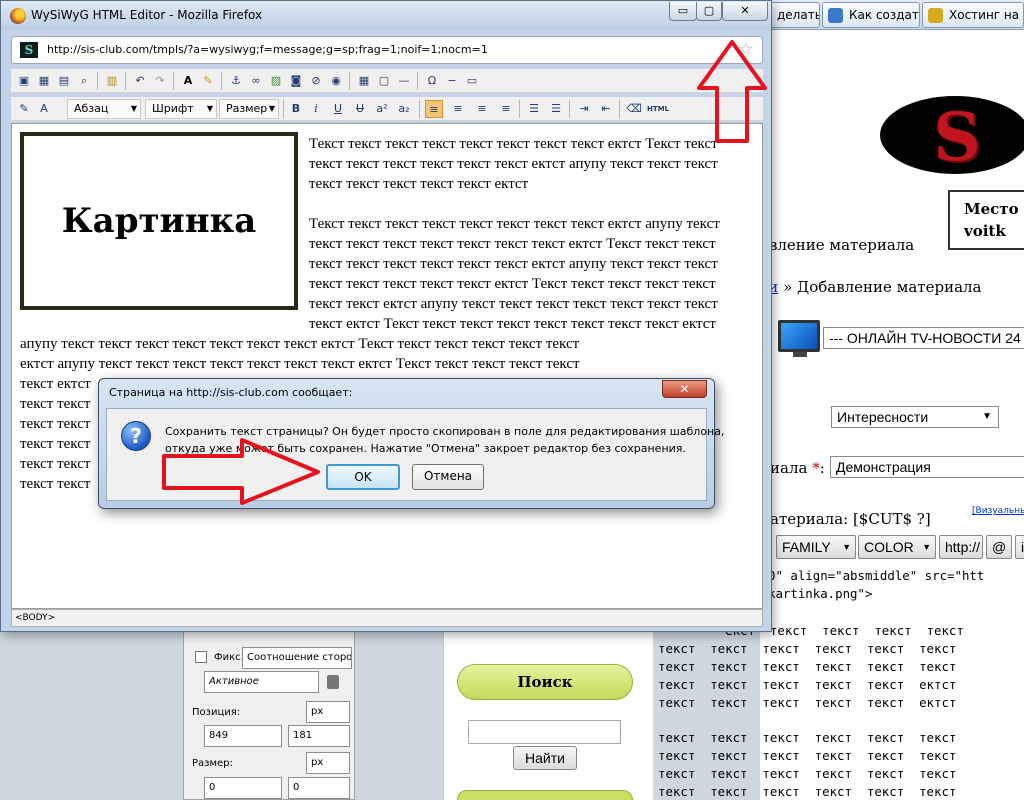  I want to click on size-unit: px, so click(328, 763).